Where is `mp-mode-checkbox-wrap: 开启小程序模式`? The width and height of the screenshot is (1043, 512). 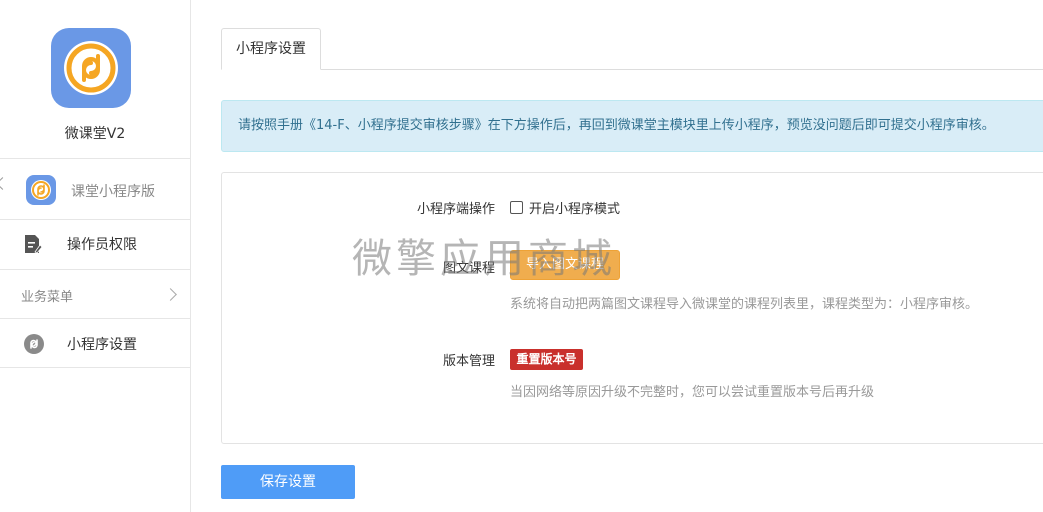 mp-mode-checkbox-wrap: 开启小程序模式 is located at coordinates (565, 207).